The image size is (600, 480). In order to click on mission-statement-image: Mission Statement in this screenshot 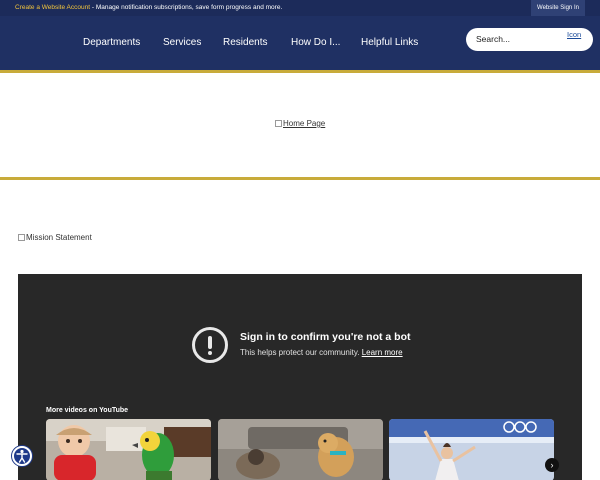, I will do `click(55, 237)`.